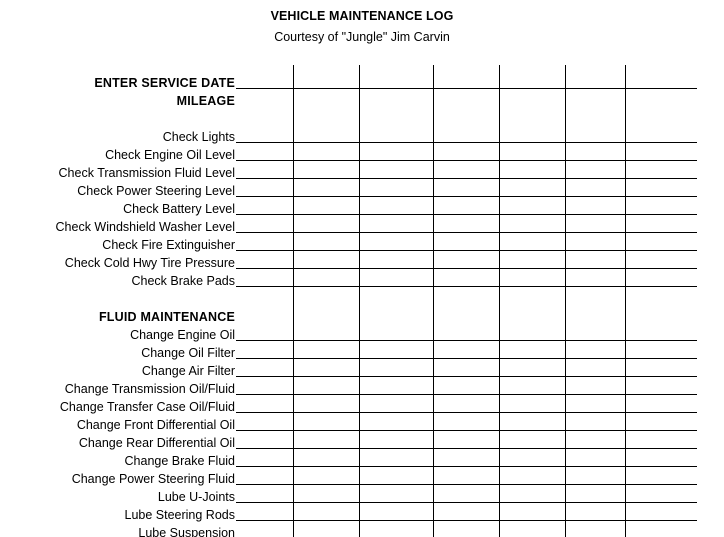 Image resolution: width=724 pixels, height=537 pixels. Describe the element at coordinates (362, 371) in the screenshot. I see `checklist-row: Change Air Filter` at that location.